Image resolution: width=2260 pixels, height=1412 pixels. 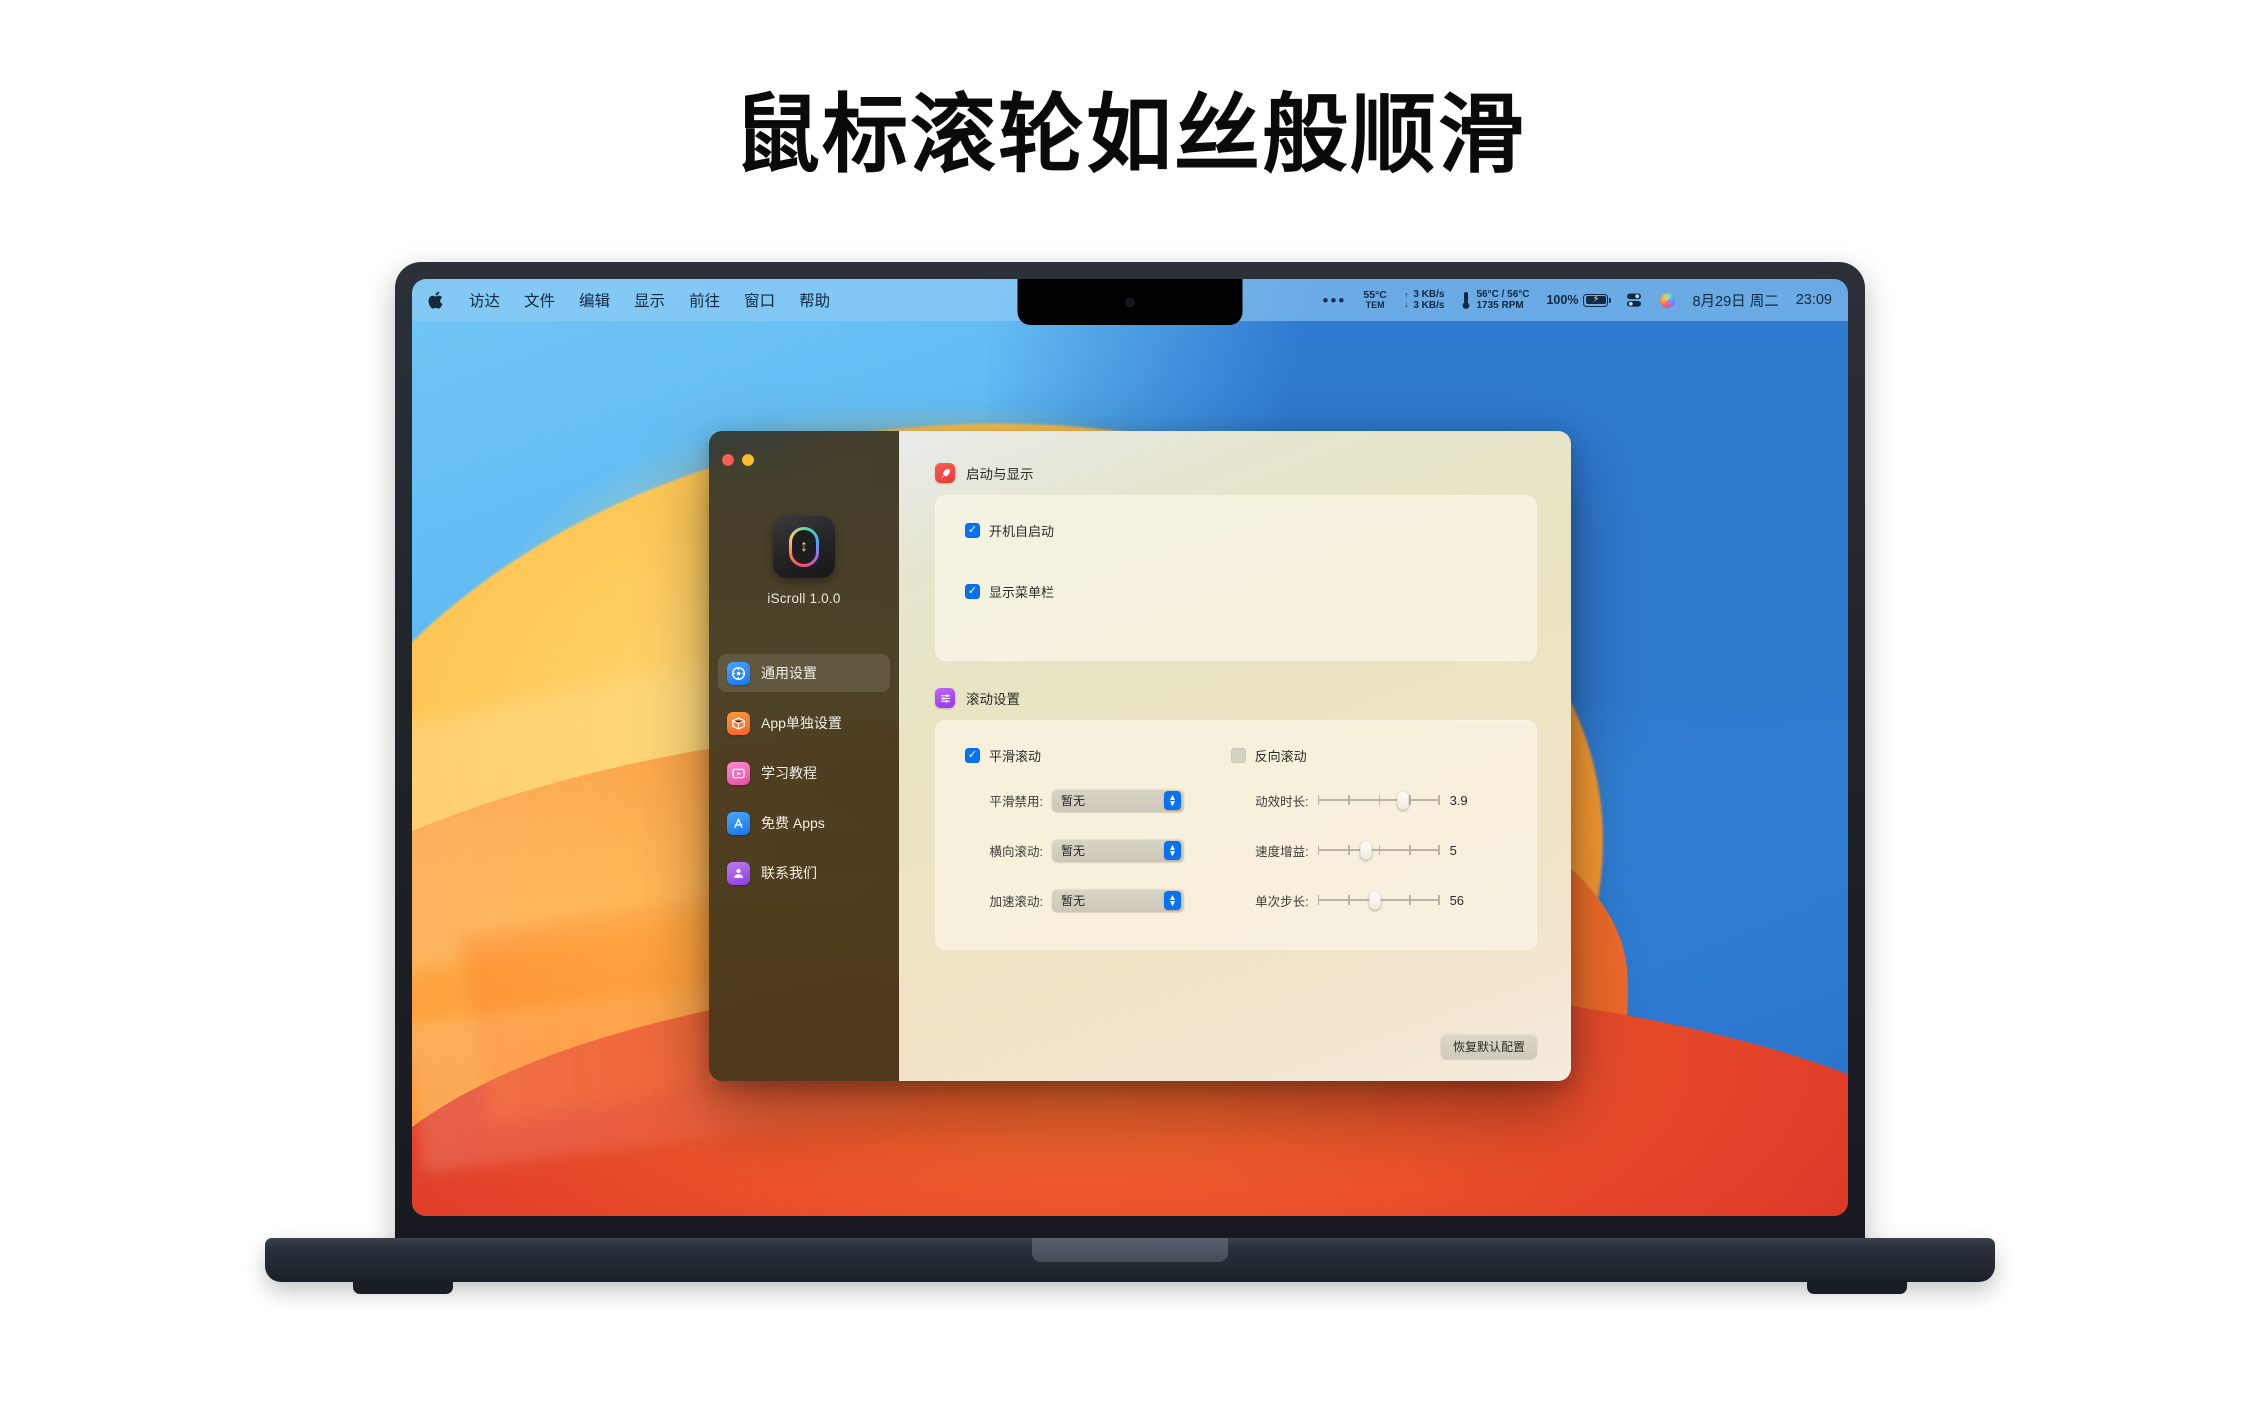 I want to click on cpu-temperature-indicator: 55°C TEM, so click(x=1374, y=299).